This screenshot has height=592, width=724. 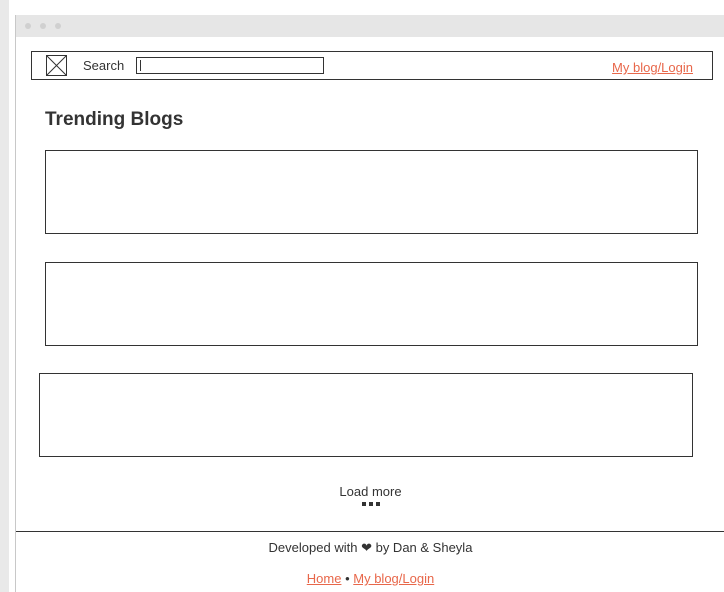 I want to click on text-cursor, so click(x=140, y=65).